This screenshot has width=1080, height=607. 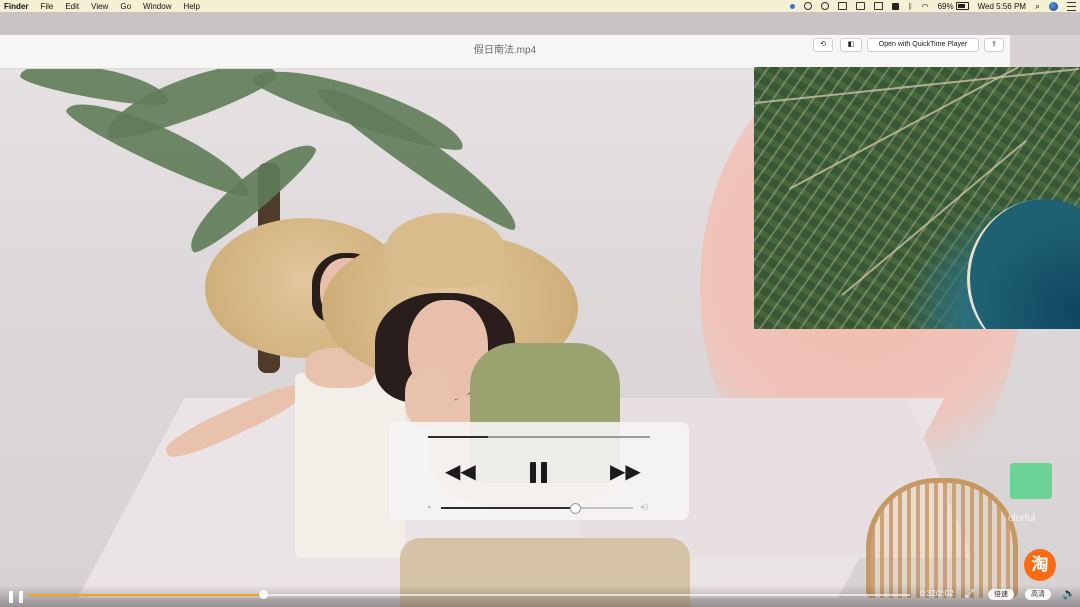 What do you see at coordinates (1002, 6) in the screenshot?
I see `menubar-clock: Wed 5:56 PM` at bounding box center [1002, 6].